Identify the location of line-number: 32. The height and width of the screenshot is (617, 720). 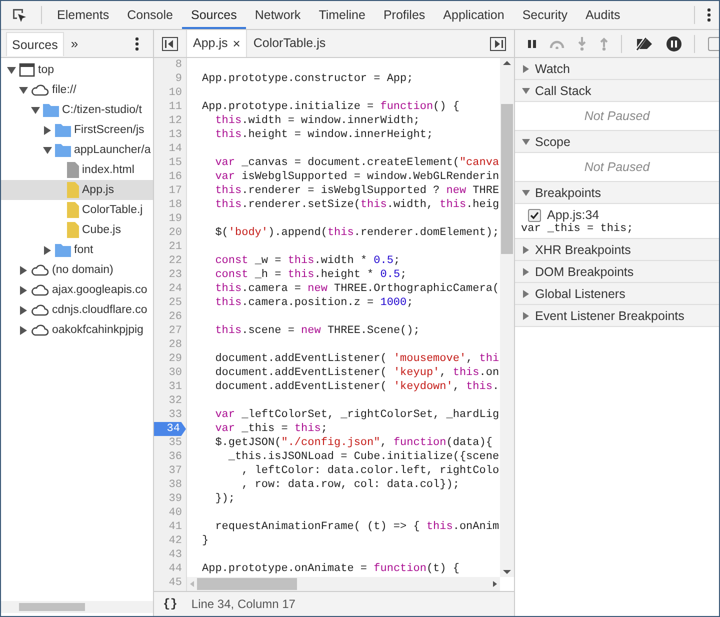
(177, 401).